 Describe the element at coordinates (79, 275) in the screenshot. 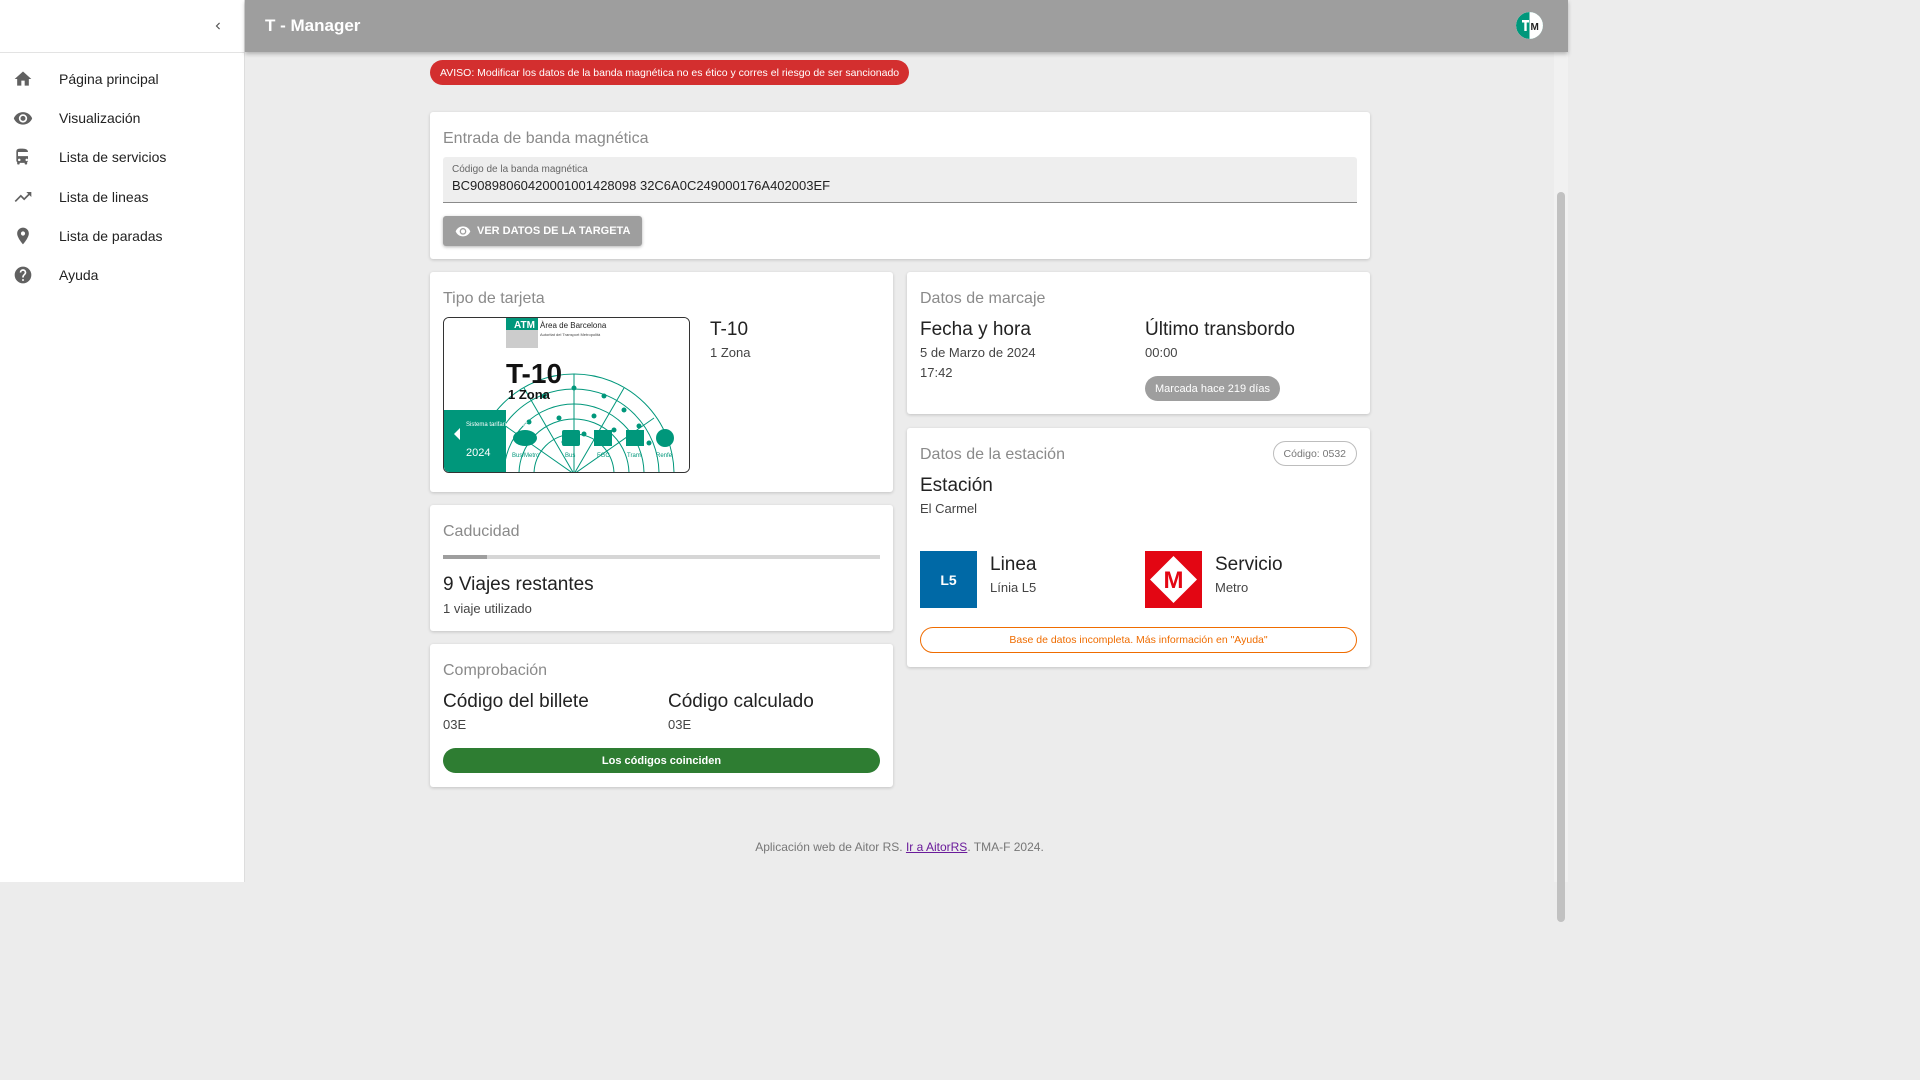

I see `sidebar-item-label: Ayuda` at that location.